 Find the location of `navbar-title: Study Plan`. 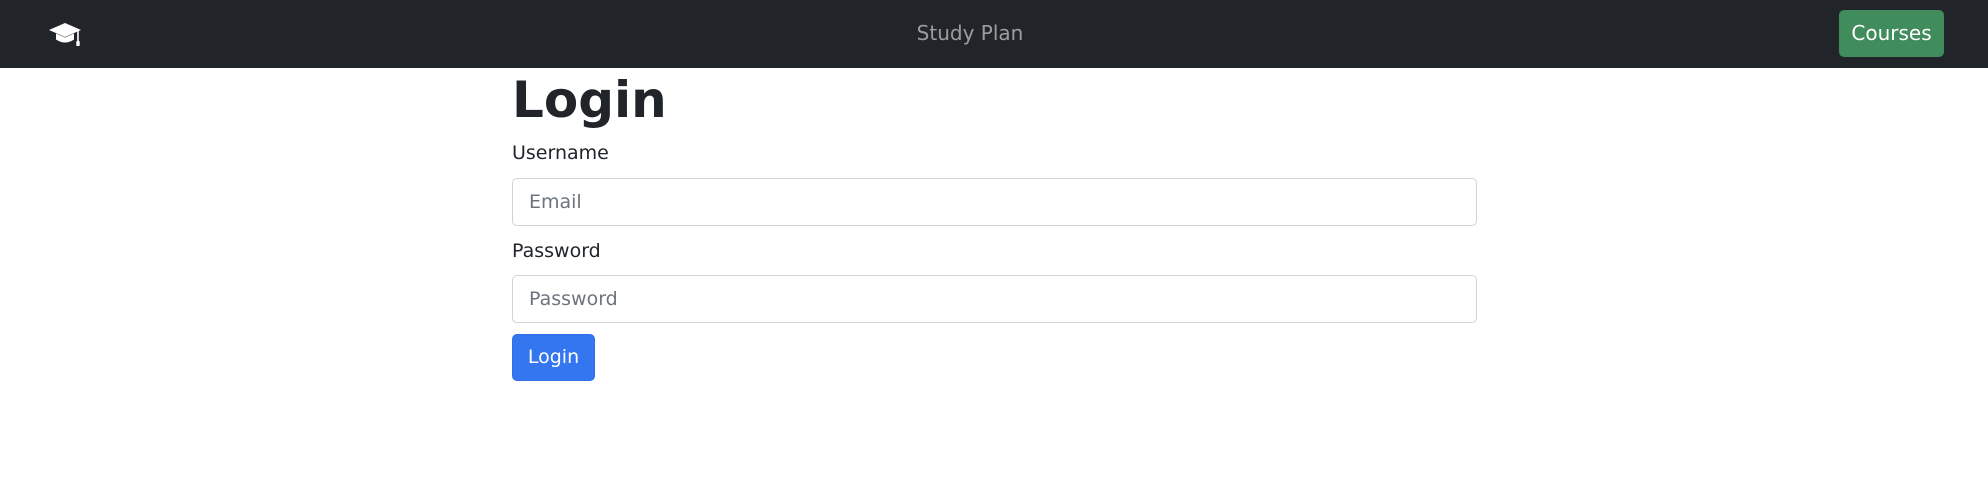

navbar-title: Study Plan is located at coordinates (970, 33).